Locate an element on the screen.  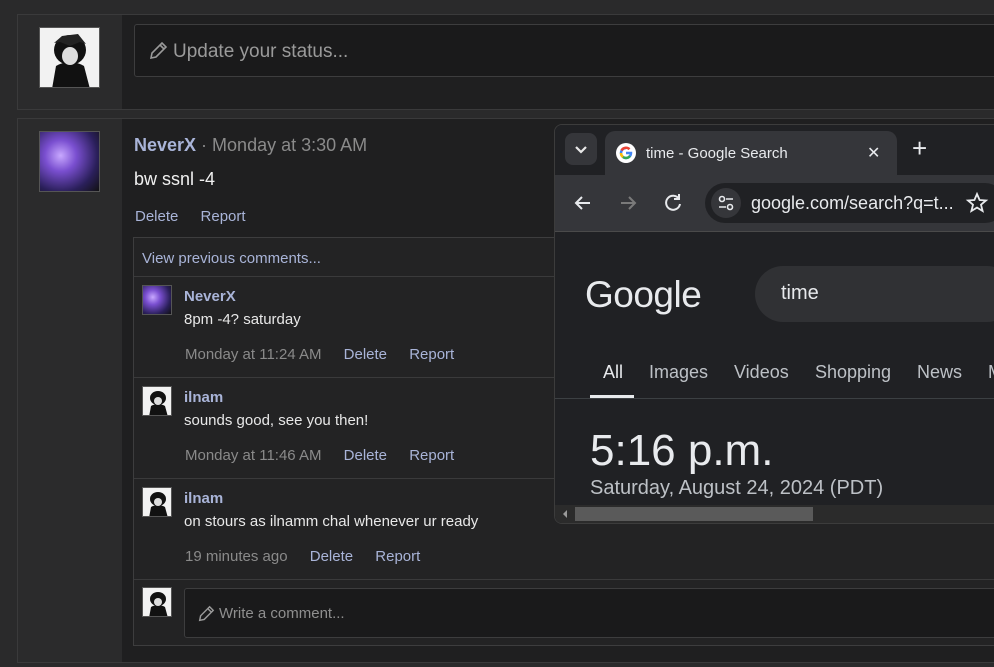
result-time: 5:16 p.m. is located at coordinates (682, 450).